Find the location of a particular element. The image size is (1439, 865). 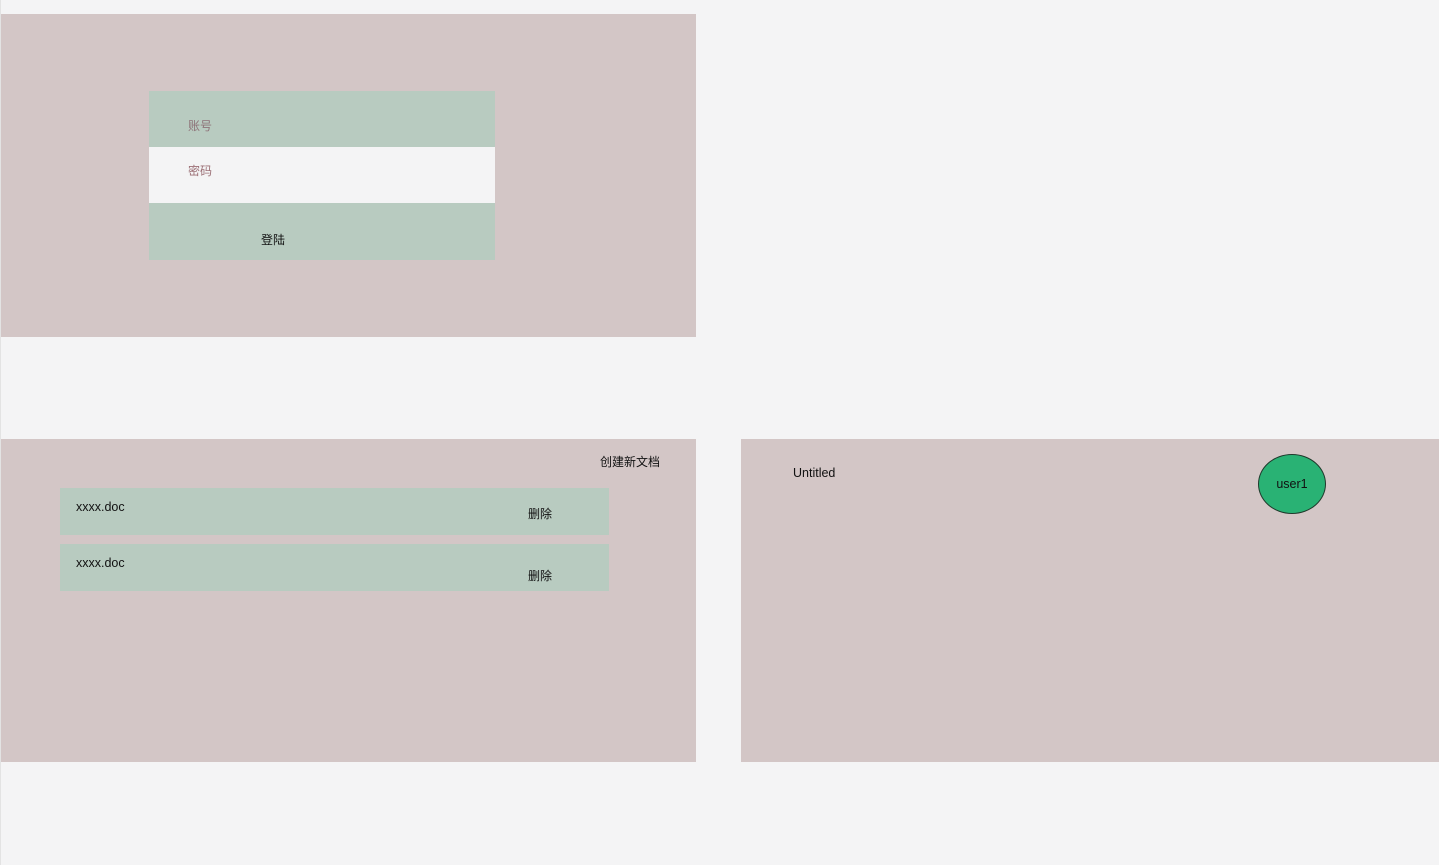

password-input is located at coordinates (322, 175).